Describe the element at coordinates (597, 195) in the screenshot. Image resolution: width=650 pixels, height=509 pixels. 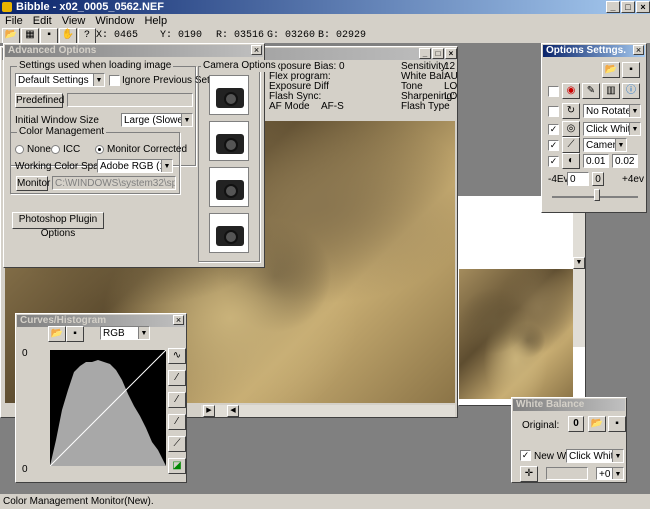
I see `ev-slider-thumb` at that location.